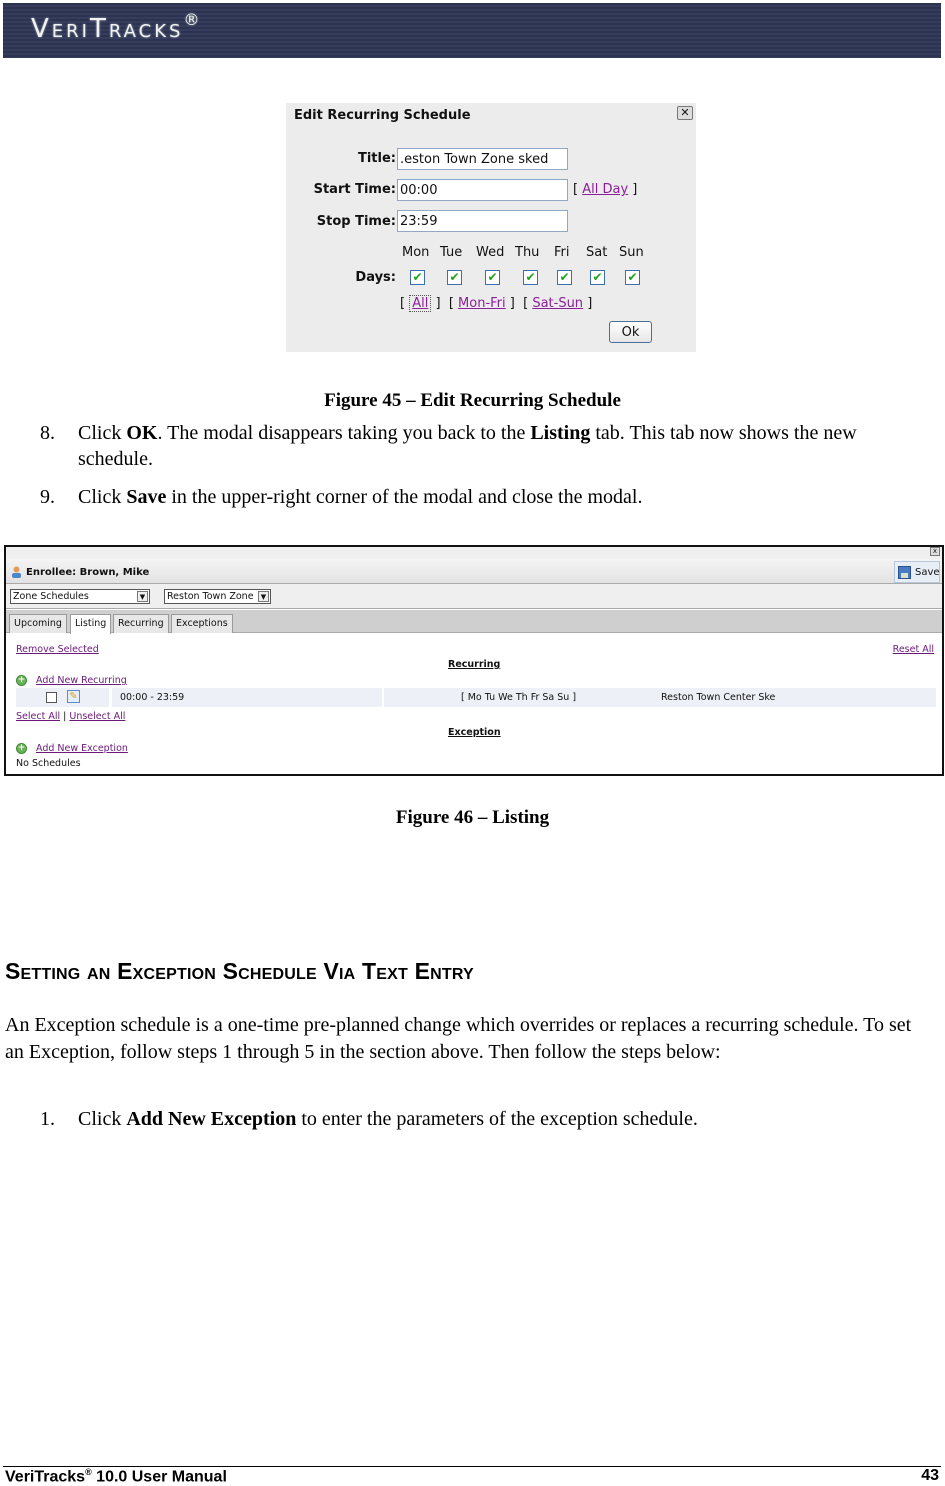 This screenshot has width=945, height=1486. I want to click on figure-46-caption: Figure 46 – Listing, so click(472, 817).